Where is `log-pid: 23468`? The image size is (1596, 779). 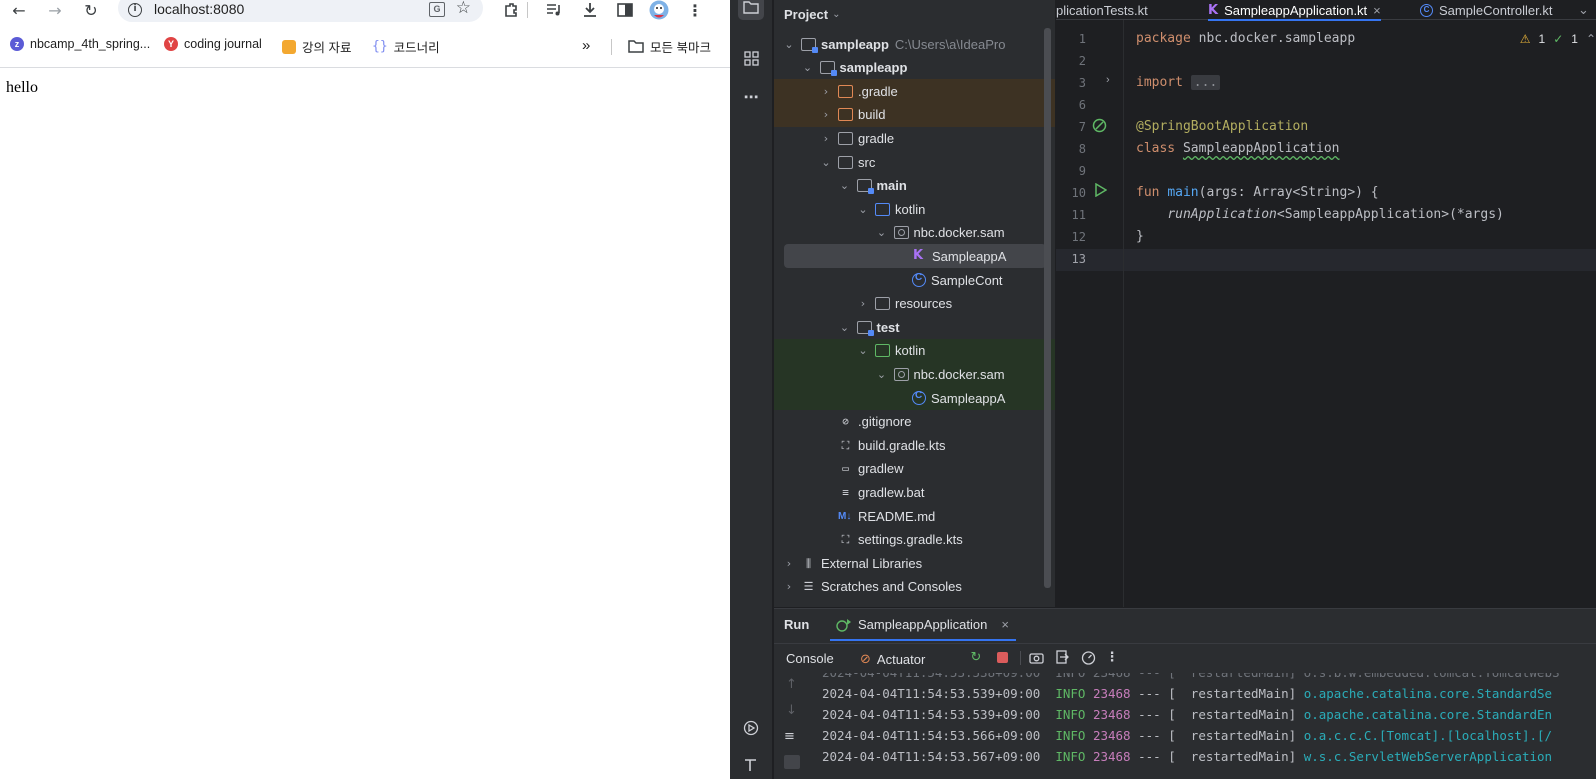 log-pid: 23468 is located at coordinates (1111, 693).